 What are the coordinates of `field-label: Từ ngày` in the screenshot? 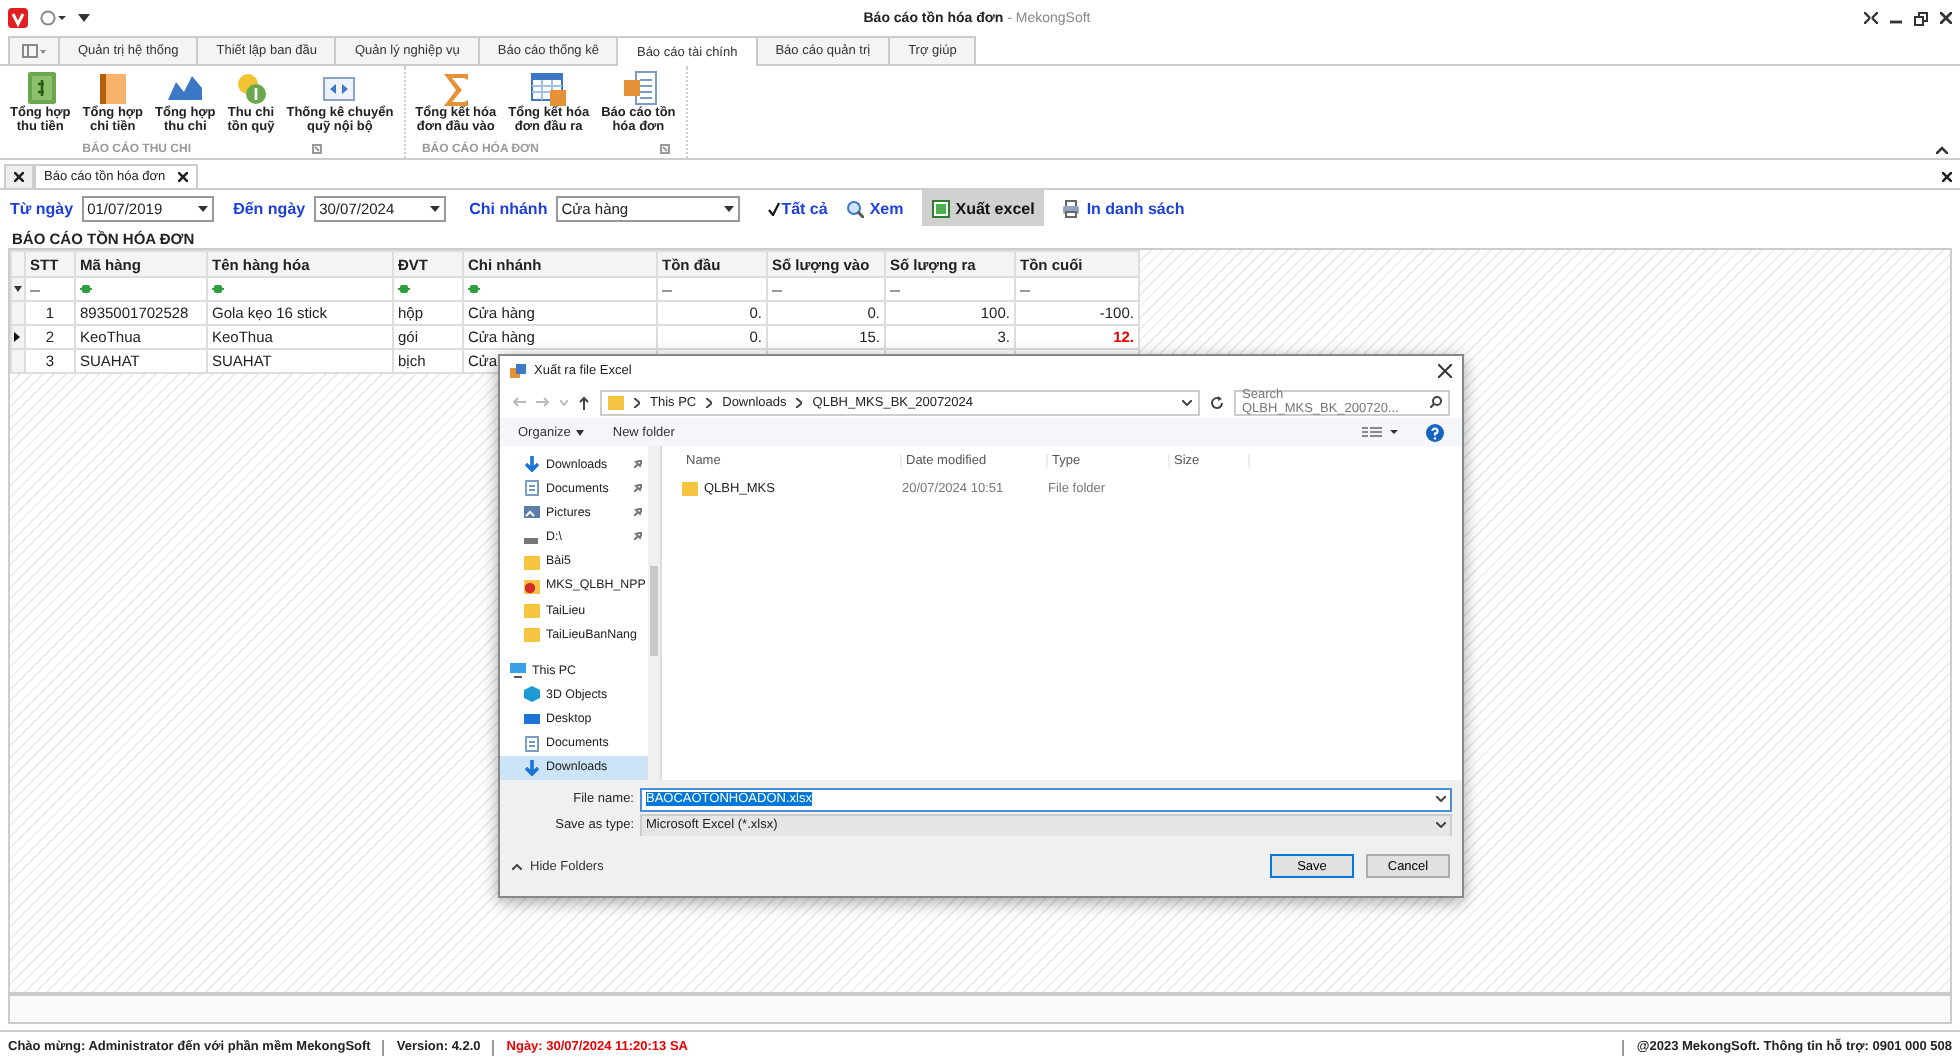 It's located at (42, 208).